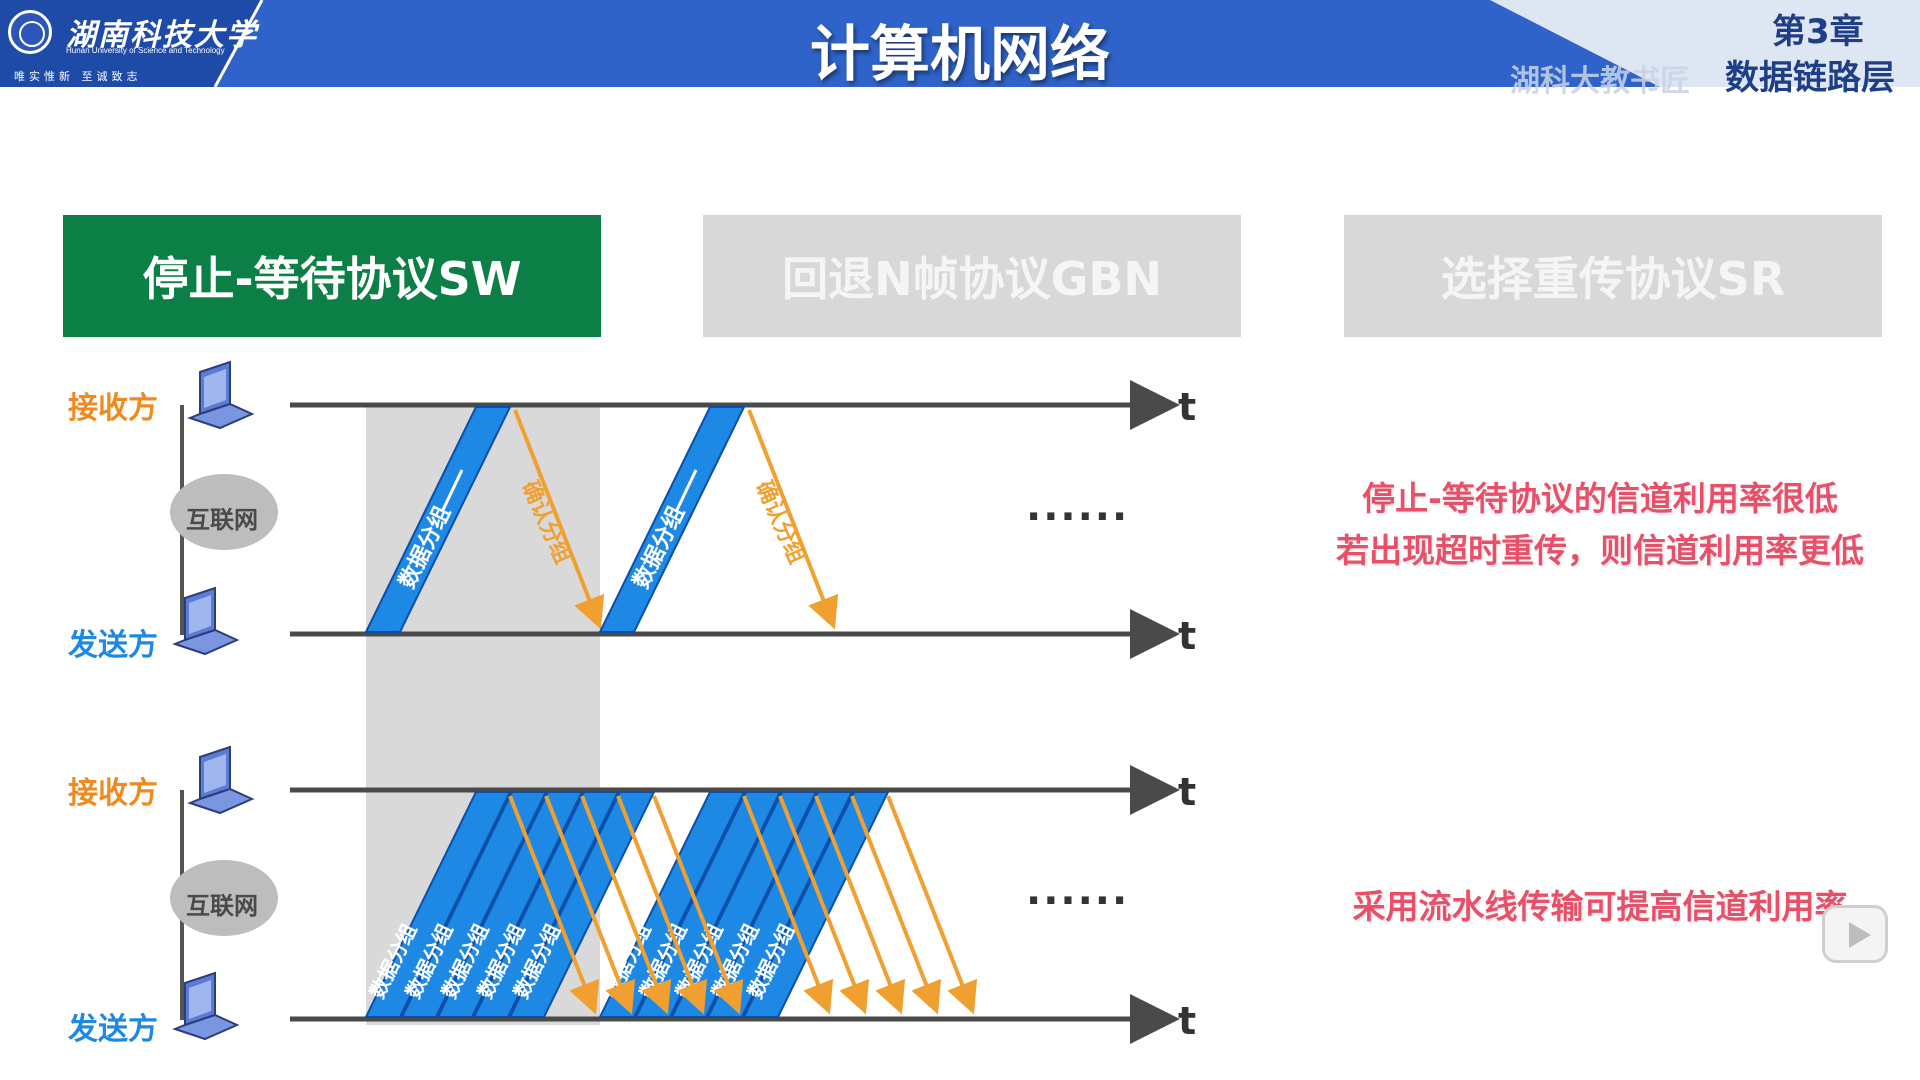 The image size is (1920, 1080). I want to click on note-retransmission: 若出现超时重传，则信道利用率更低, so click(1600, 550).